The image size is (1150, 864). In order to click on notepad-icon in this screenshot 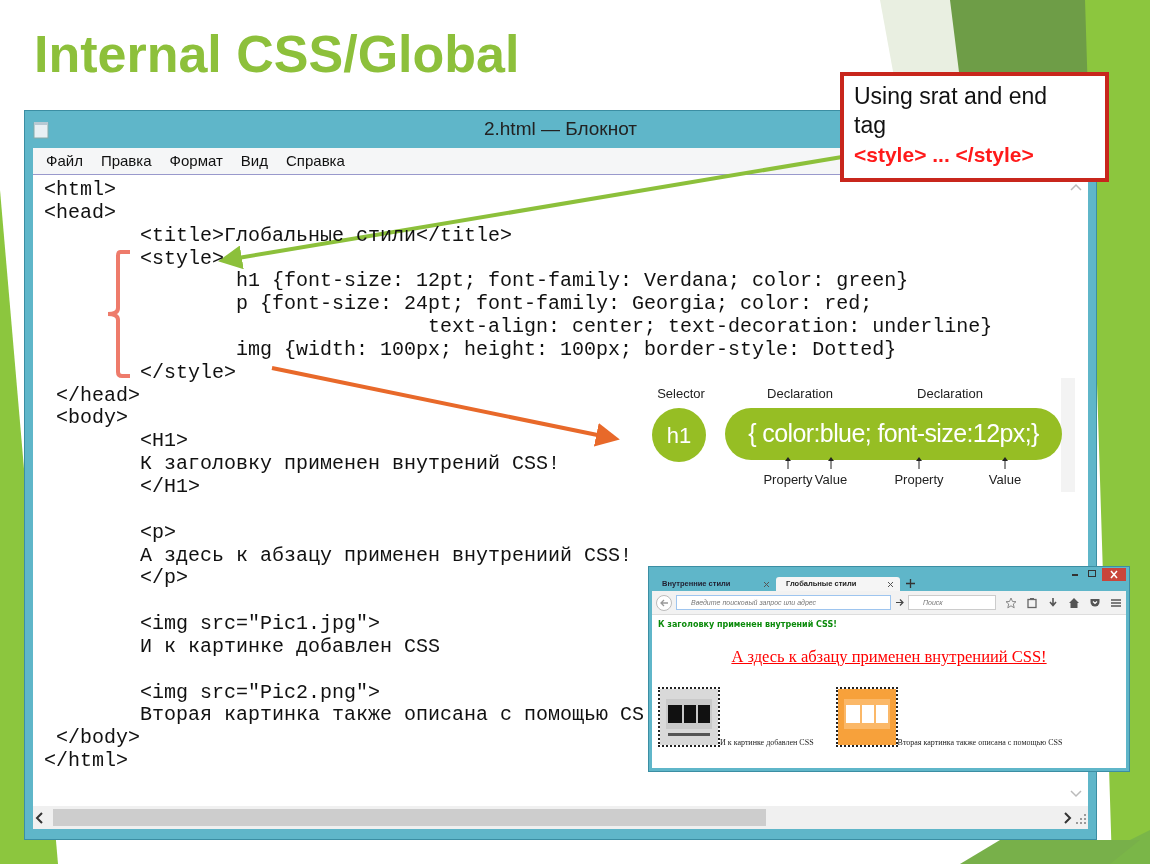, I will do `click(41, 129)`.